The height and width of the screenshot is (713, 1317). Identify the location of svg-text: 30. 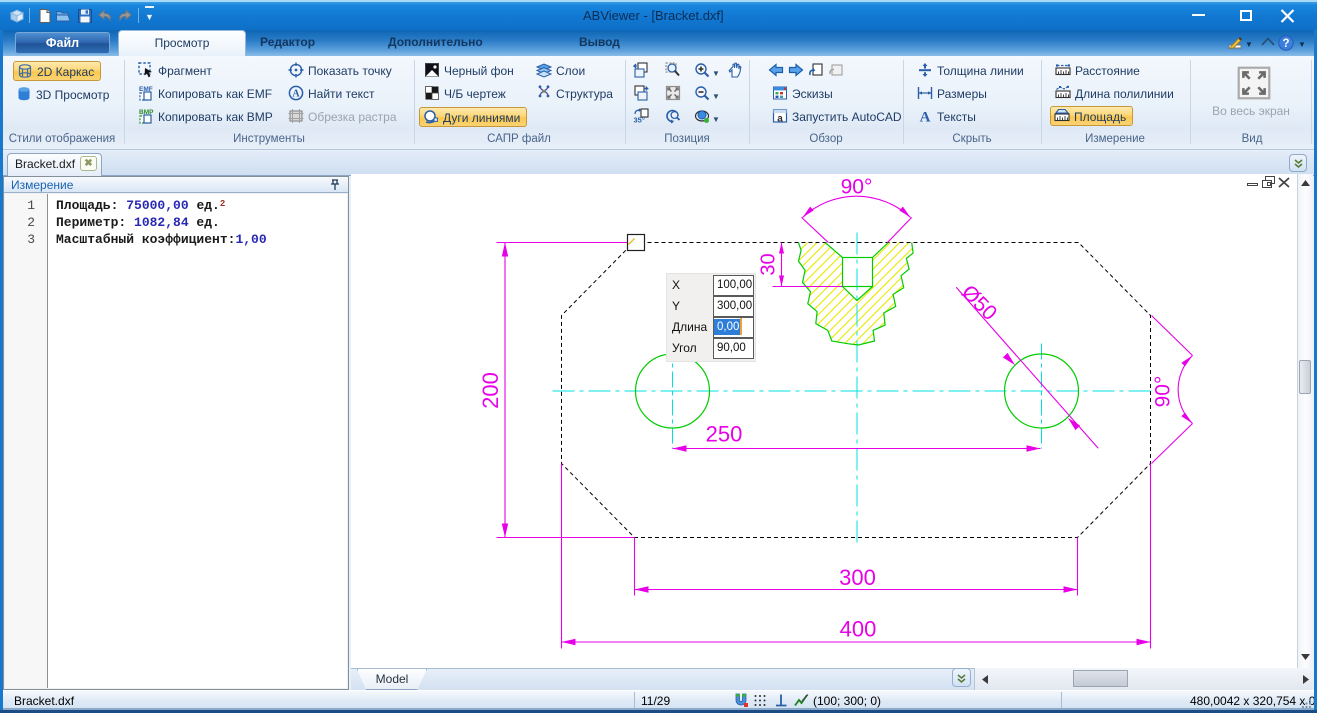
(769, 264).